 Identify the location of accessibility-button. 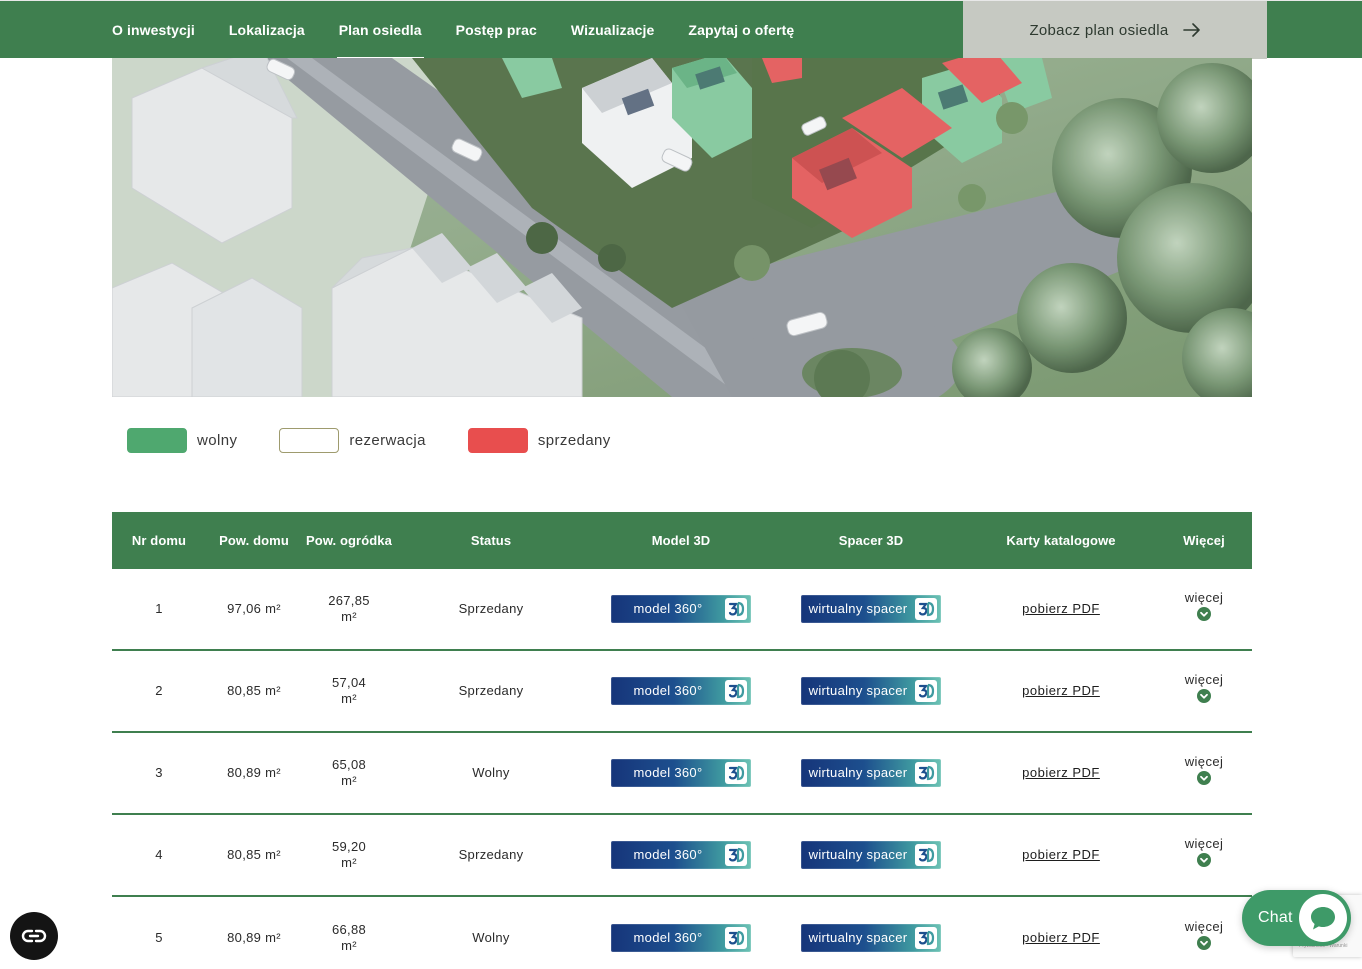
(34, 936).